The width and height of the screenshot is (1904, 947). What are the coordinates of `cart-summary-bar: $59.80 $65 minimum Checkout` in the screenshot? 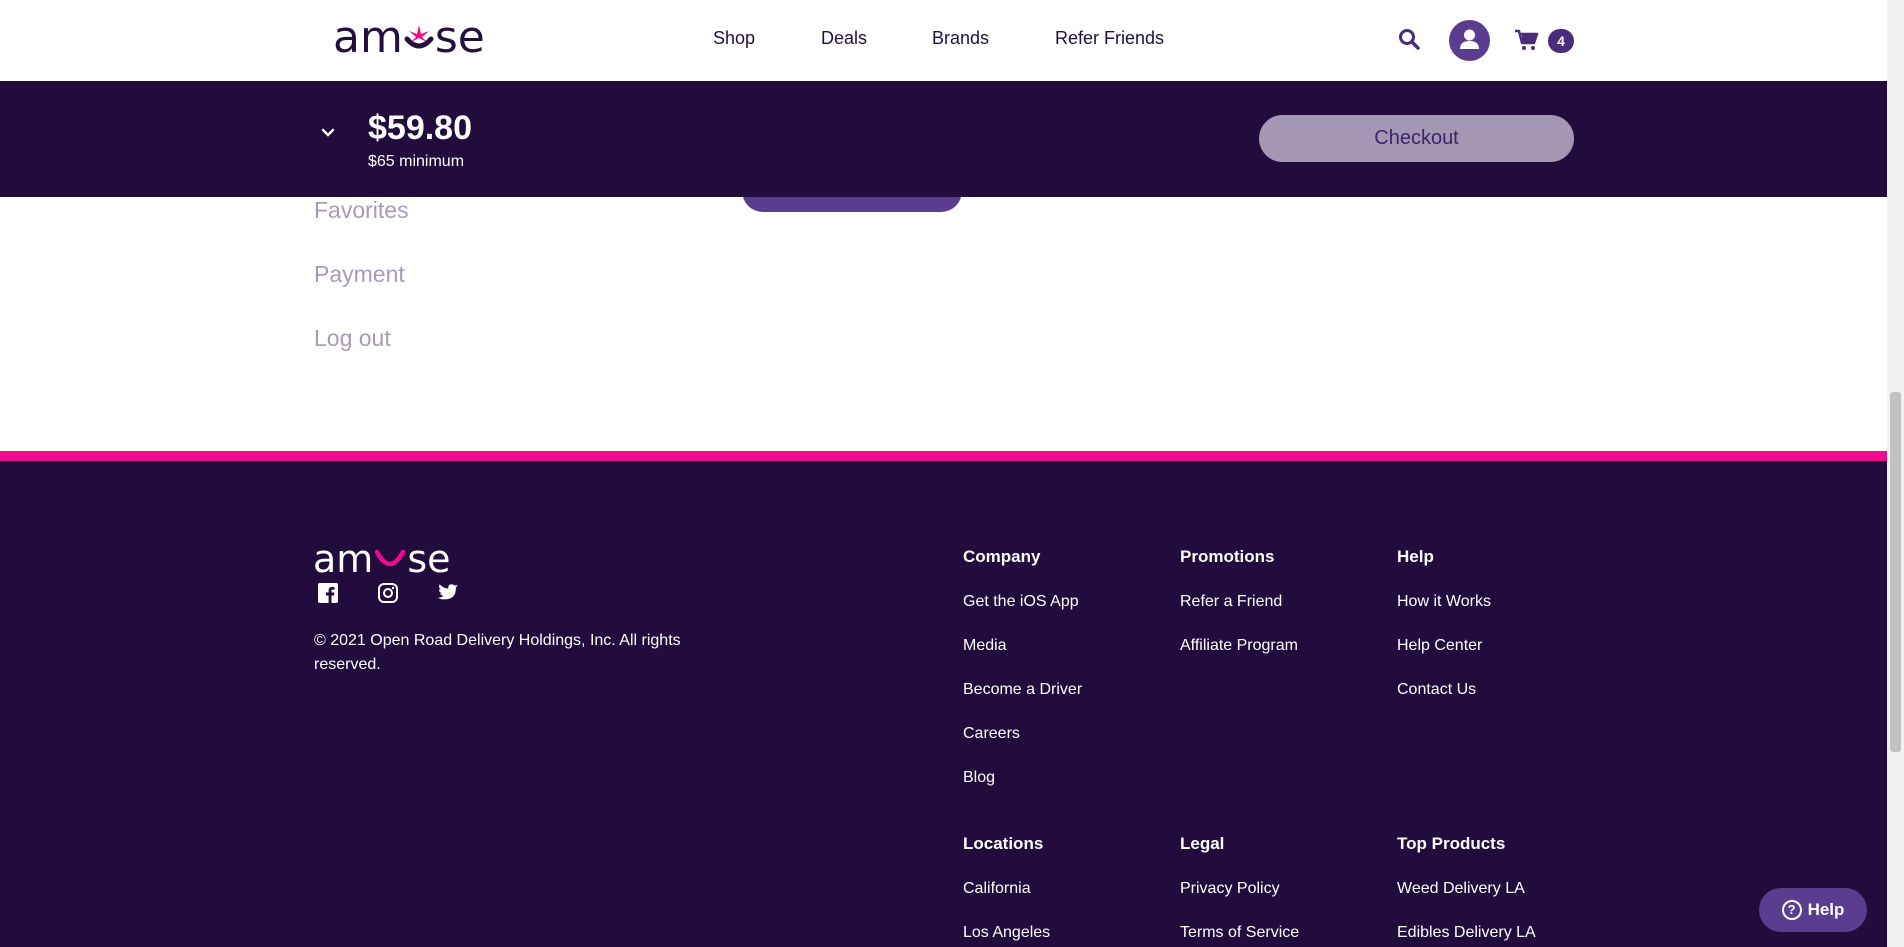 It's located at (943, 139).